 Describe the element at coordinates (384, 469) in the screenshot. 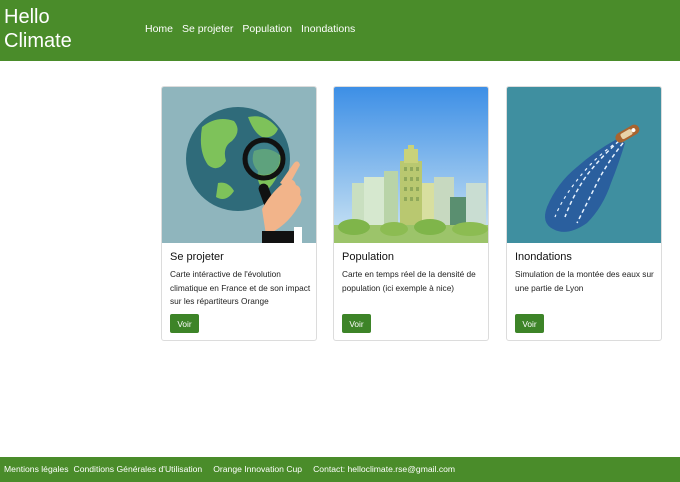

I see `footer-link-contact: Contact: helloclimate.rse@gmail.com` at that location.